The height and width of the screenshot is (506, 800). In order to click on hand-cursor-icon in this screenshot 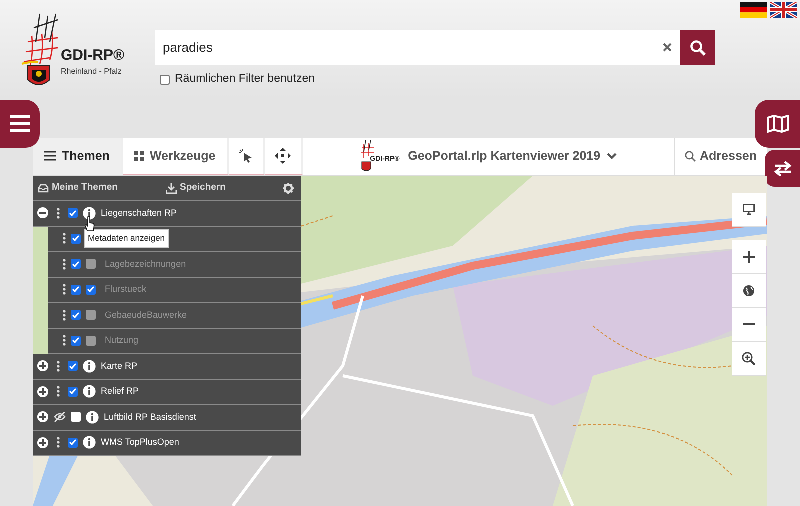, I will do `click(90, 224)`.